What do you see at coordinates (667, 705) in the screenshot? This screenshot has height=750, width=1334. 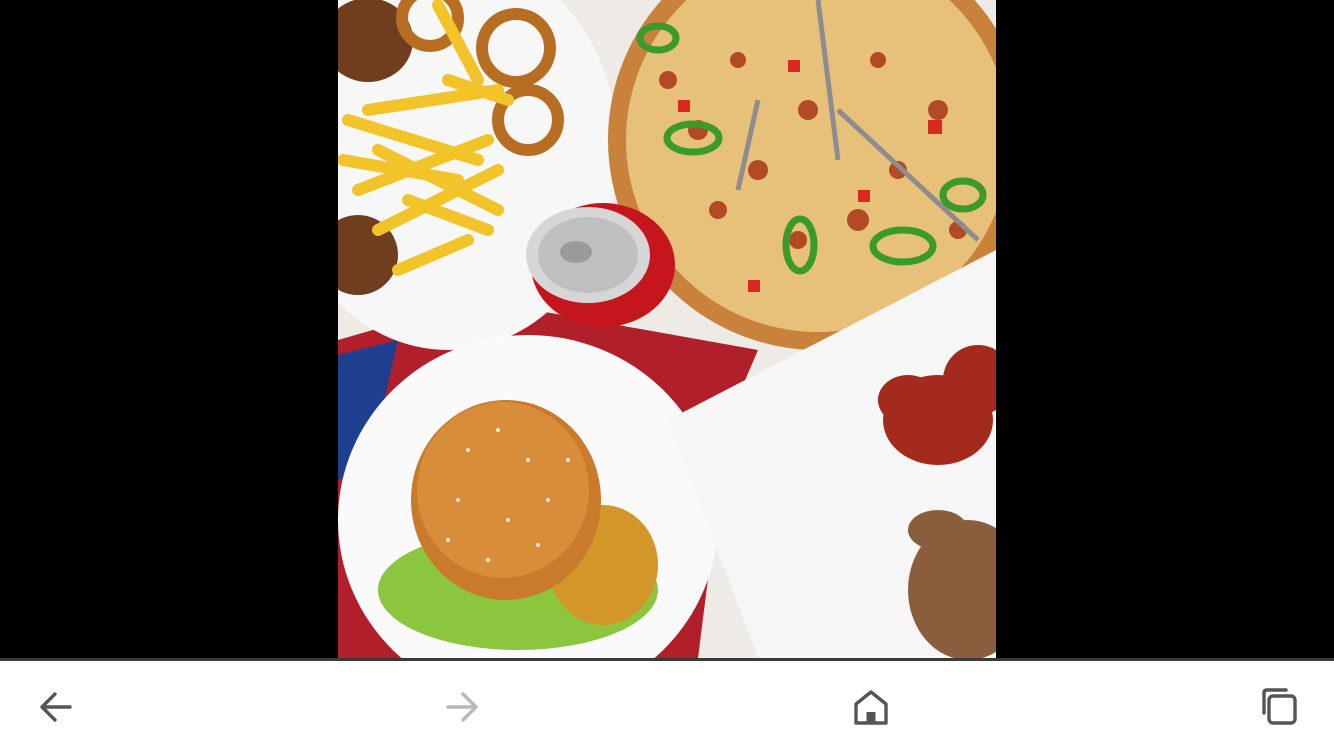 I see `browser-toolbar` at bounding box center [667, 705].